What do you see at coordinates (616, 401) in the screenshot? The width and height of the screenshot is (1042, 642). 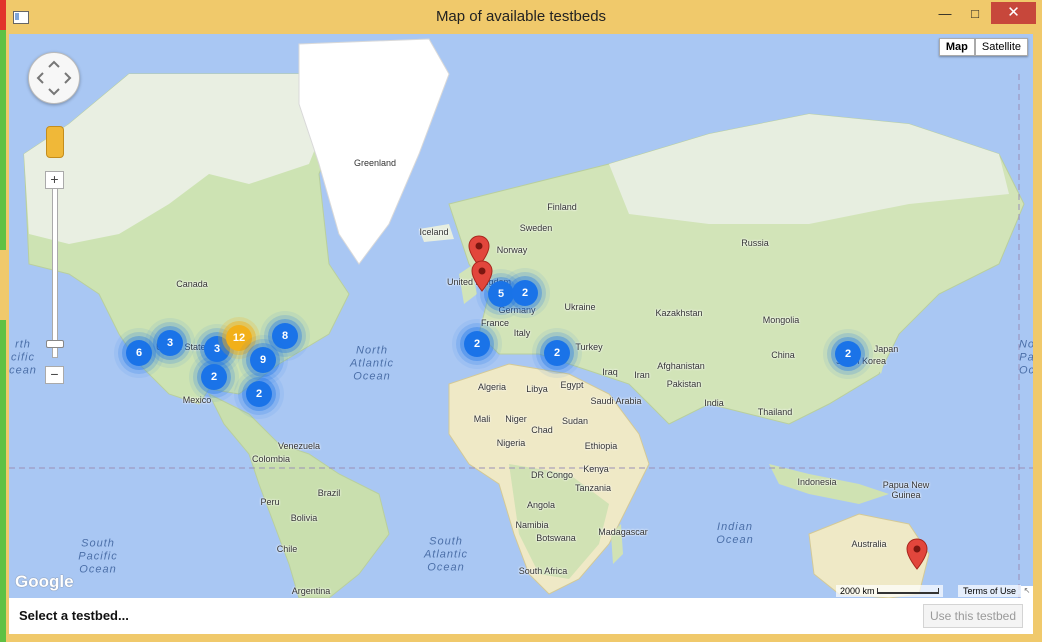 I see `map-label-saudi-arabia: Saudi Arabia` at bounding box center [616, 401].